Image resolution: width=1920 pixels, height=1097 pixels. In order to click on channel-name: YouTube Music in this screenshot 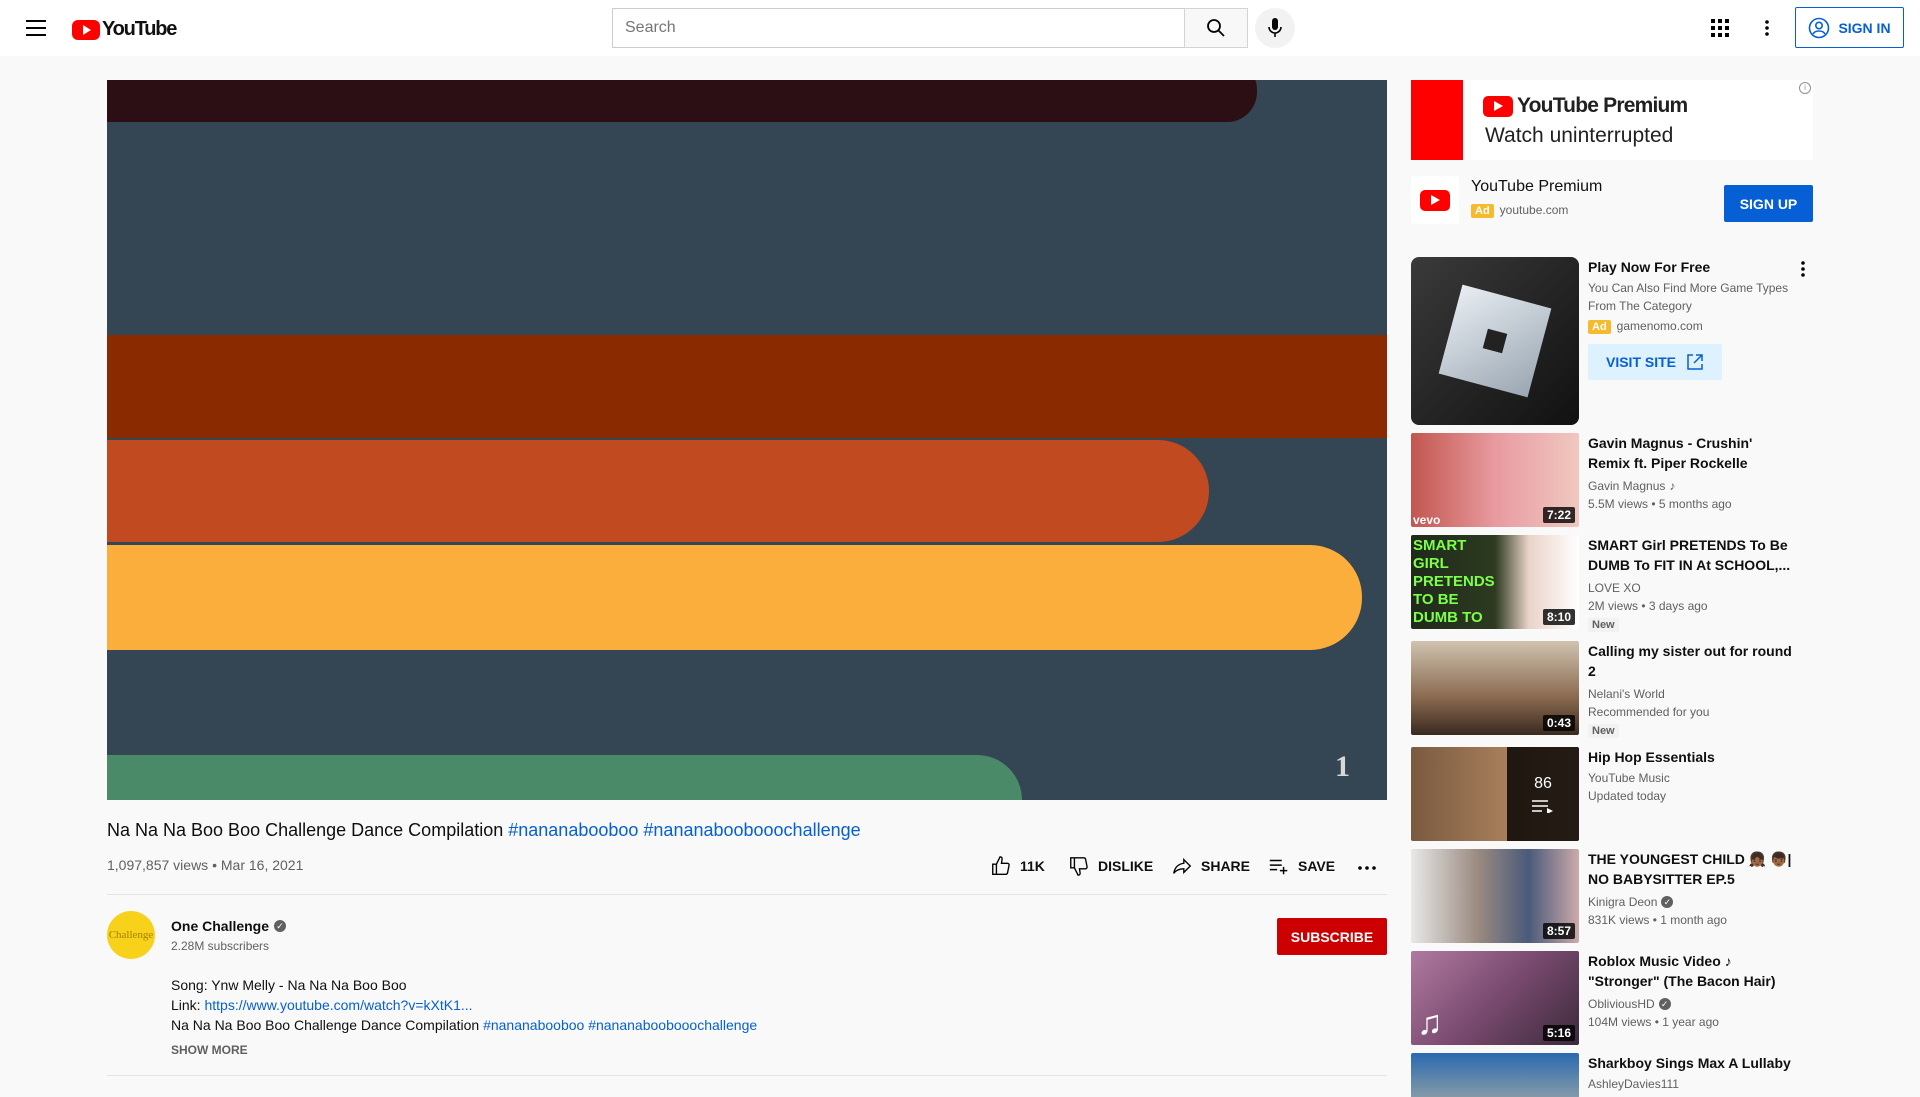, I will do `click(1693, 778)`.